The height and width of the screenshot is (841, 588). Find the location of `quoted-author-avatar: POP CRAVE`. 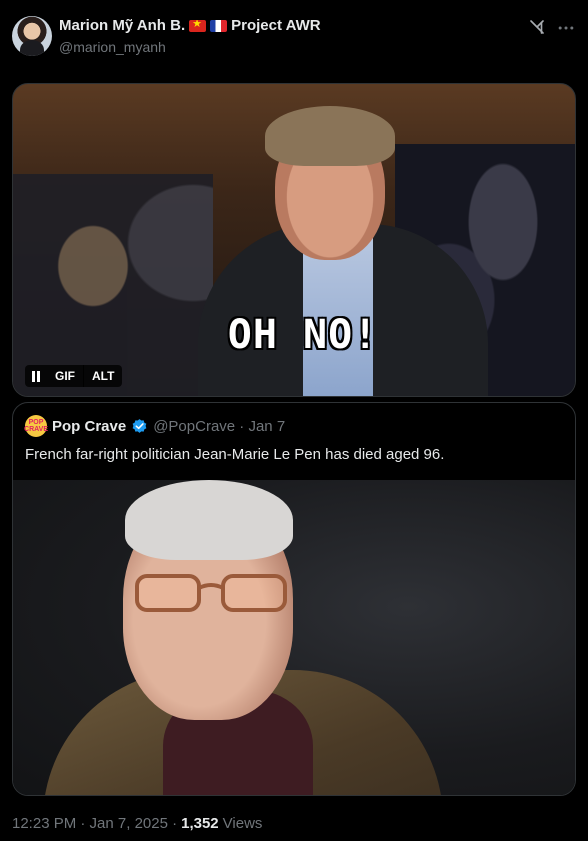

quoted-author-avatar: POP CRAVE is located at coordinates (36, 426).